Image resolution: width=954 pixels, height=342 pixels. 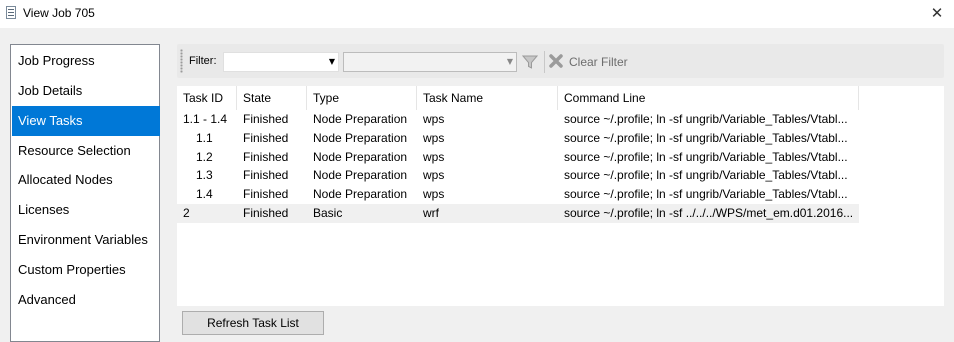 I want to click on column-header-state: State, so click(x=272, y=98).